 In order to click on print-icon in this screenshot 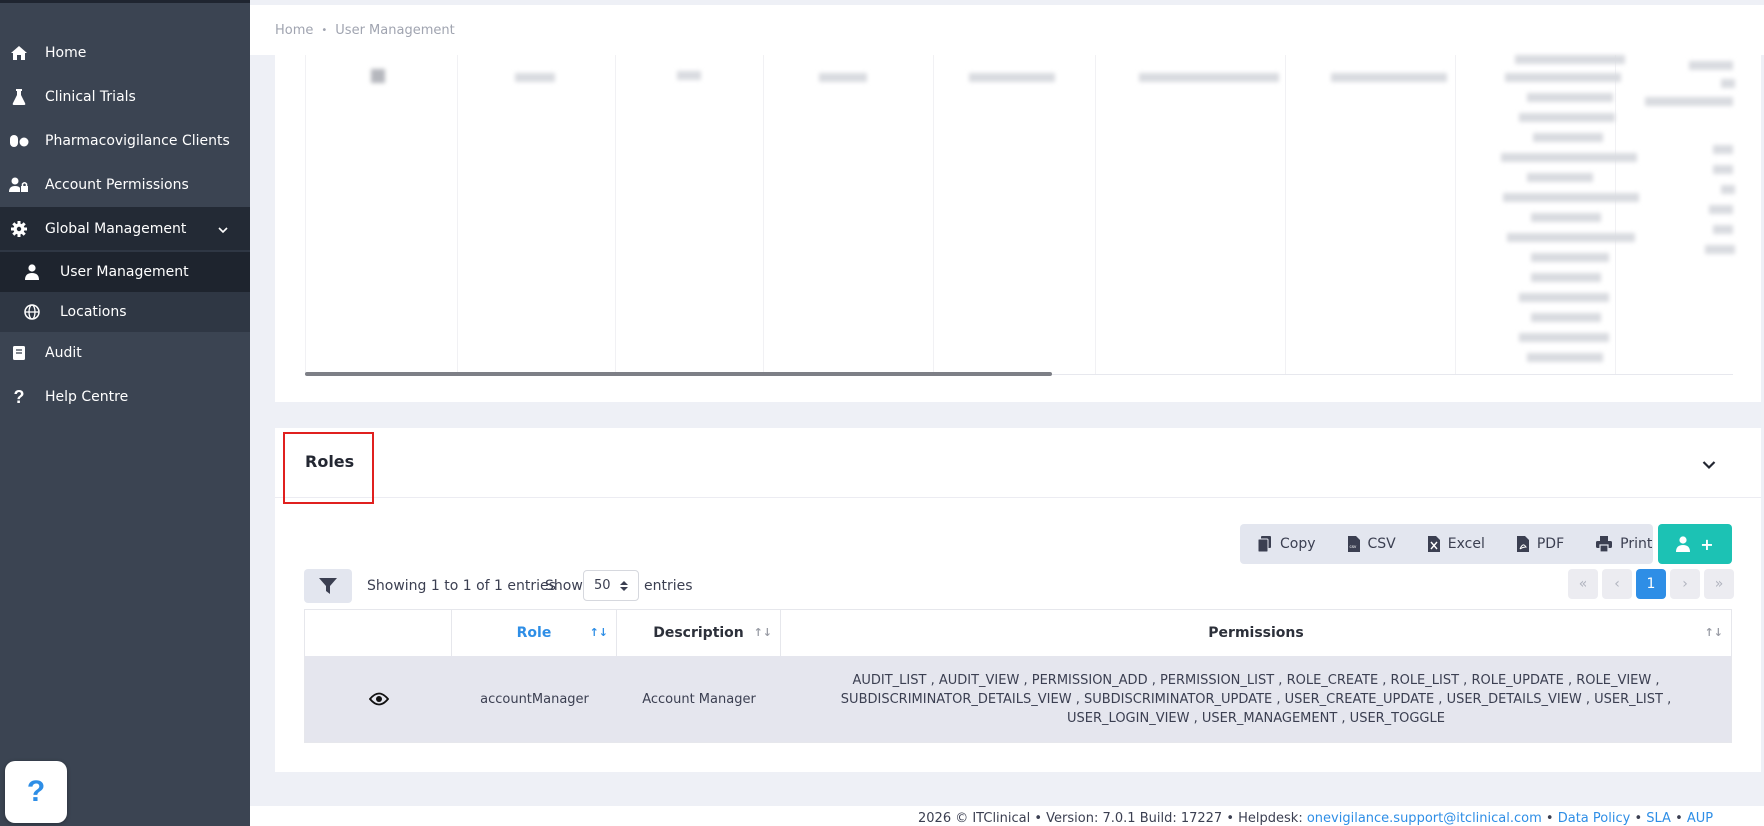, I will do `click(1604, 544)`.